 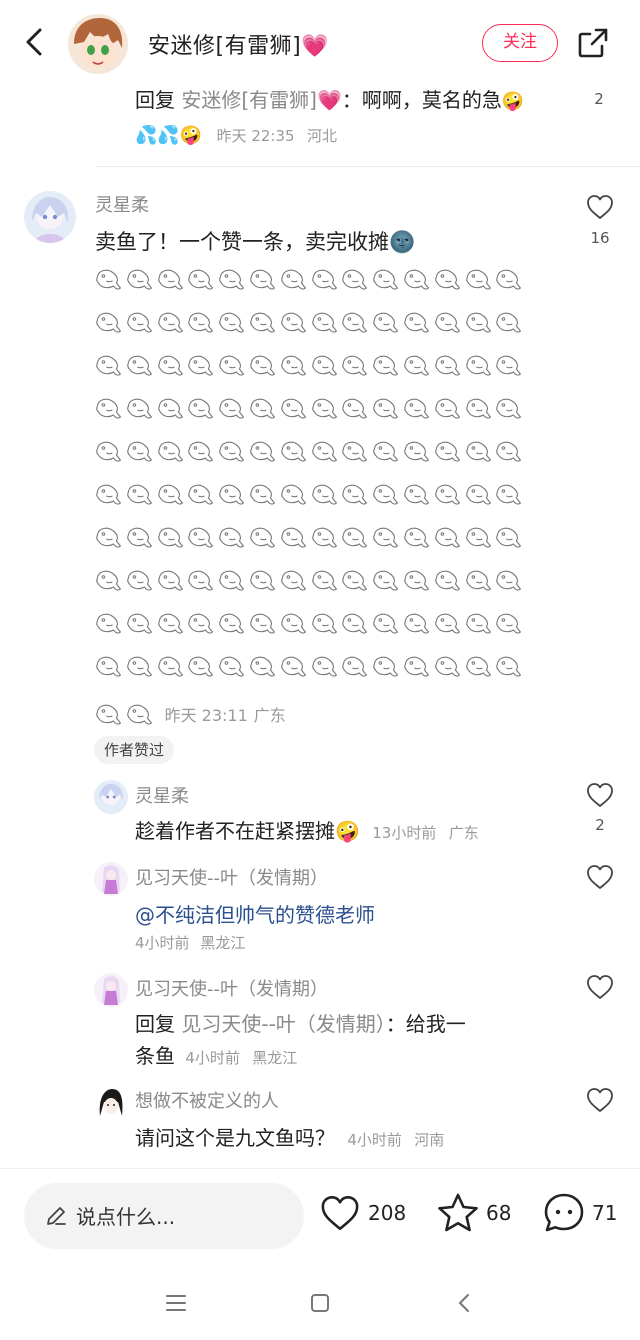 What do you see at coordinates (367, 166) in the screenshot?
I see `divider` at bounding box center [367, 166].